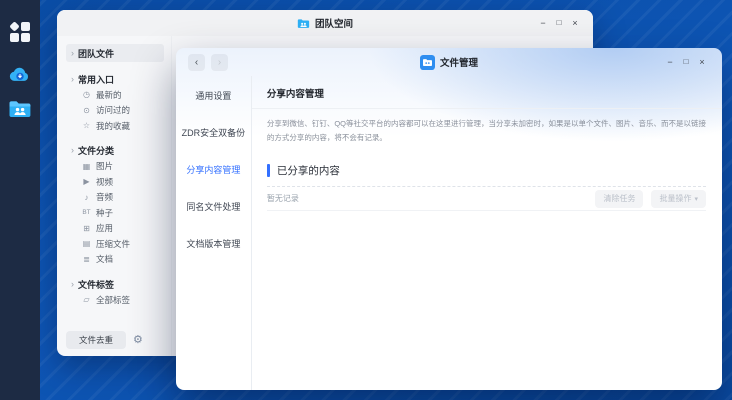 This screenshot has width=732, height=400. I want to click on clear-tasks-button: 清除任务, so click(619, 198).